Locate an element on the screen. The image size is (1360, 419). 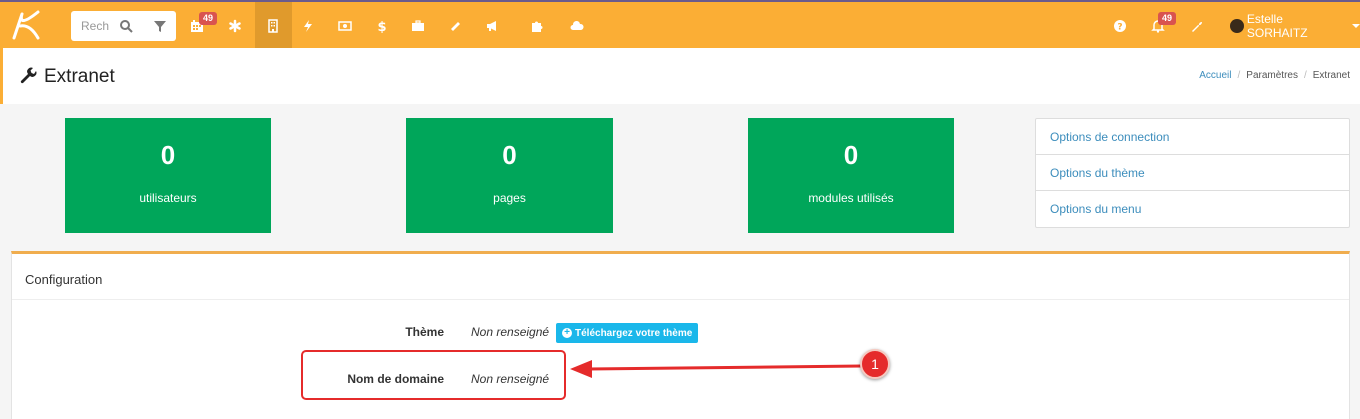
annotation-highlight-box is located at coordinates (433, 375).